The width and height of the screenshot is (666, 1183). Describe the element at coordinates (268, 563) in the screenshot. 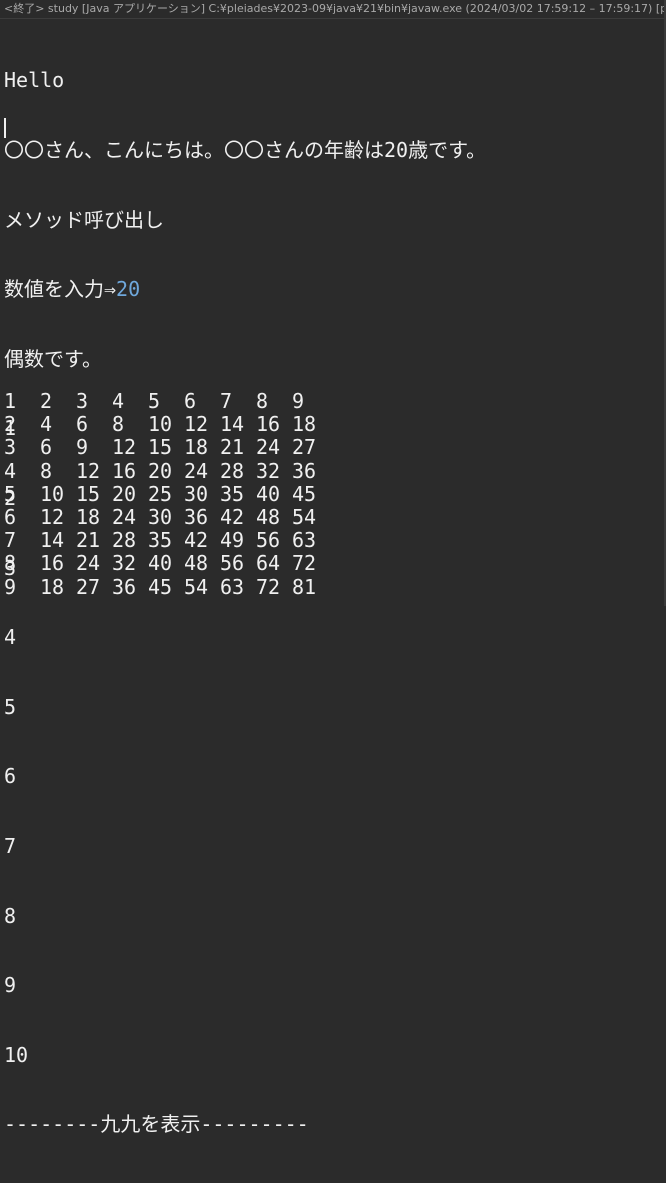

I see `table-cell: 64` at that location.